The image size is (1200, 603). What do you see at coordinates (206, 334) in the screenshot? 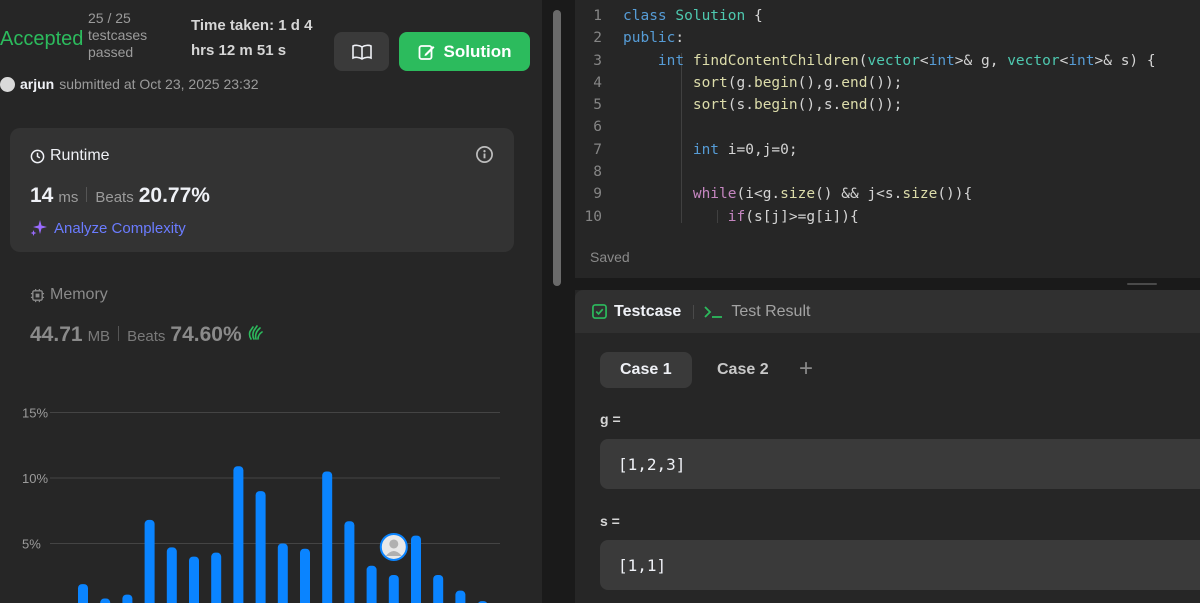
I see `memory-beats-value: 74.60%` at bounding box center [206, 334].